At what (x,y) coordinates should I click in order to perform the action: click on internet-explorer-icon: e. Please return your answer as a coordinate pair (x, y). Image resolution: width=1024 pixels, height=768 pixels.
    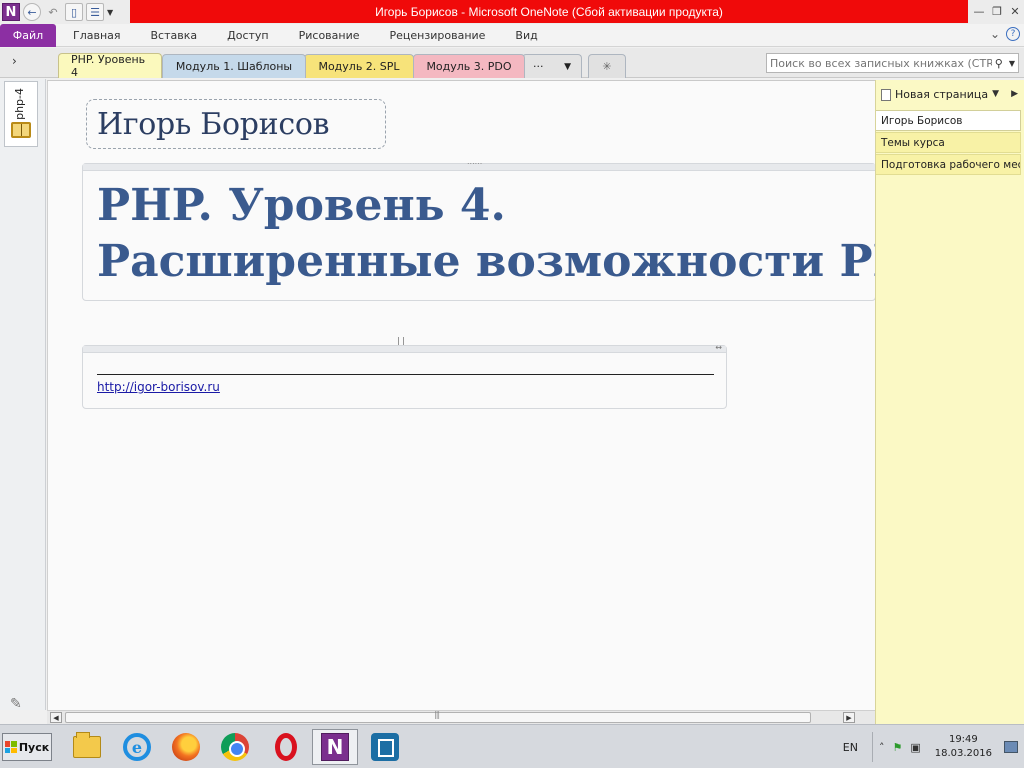
    Looking at the image, I should click on (137, 747).